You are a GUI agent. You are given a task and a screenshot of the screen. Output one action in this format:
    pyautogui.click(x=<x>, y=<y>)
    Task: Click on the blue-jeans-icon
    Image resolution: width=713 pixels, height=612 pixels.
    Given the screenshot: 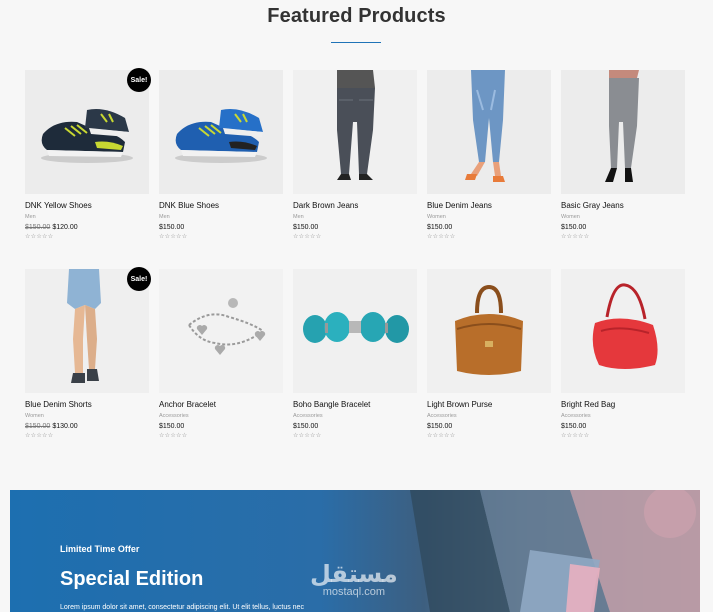 What is the action you would take?
    pyautogui.click(x=489, y=132)
    